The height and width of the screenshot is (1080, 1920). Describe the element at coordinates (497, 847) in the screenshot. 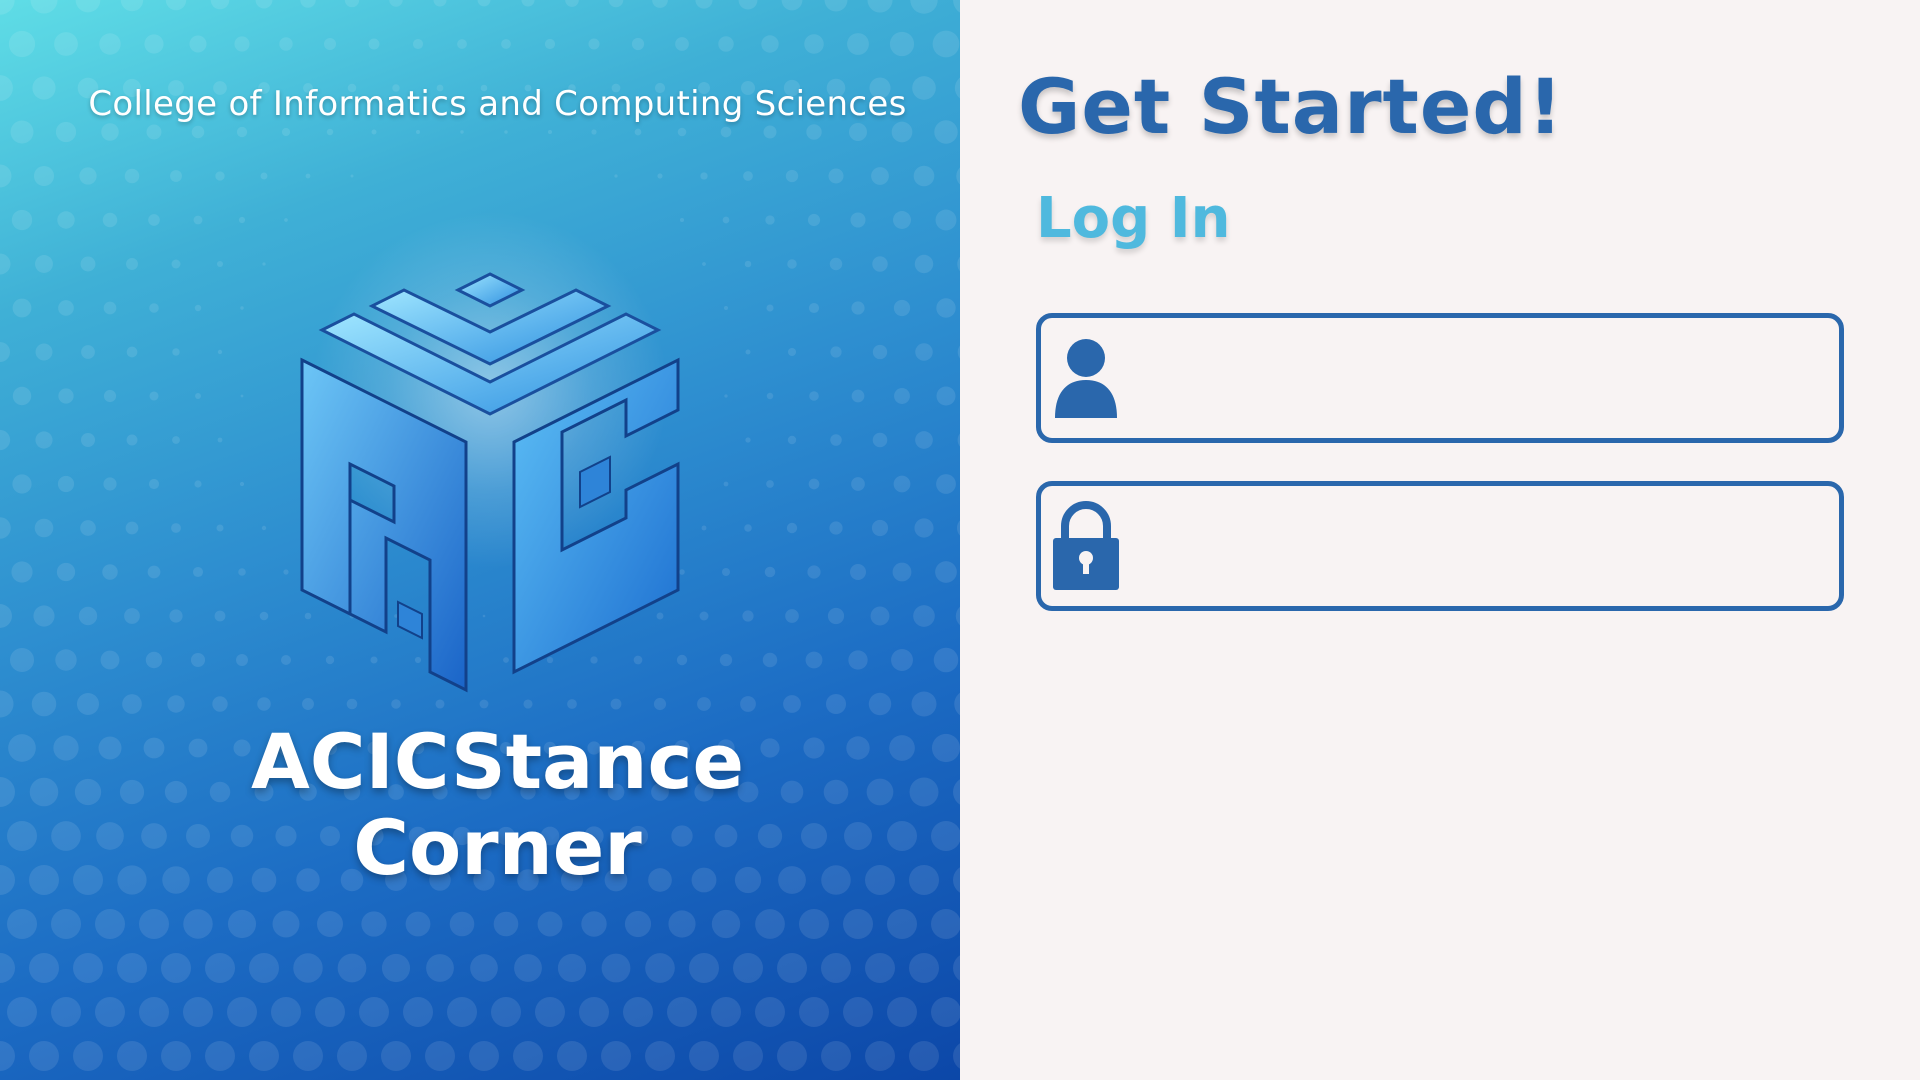

I see `app-name-line-2: Corner` at that location.